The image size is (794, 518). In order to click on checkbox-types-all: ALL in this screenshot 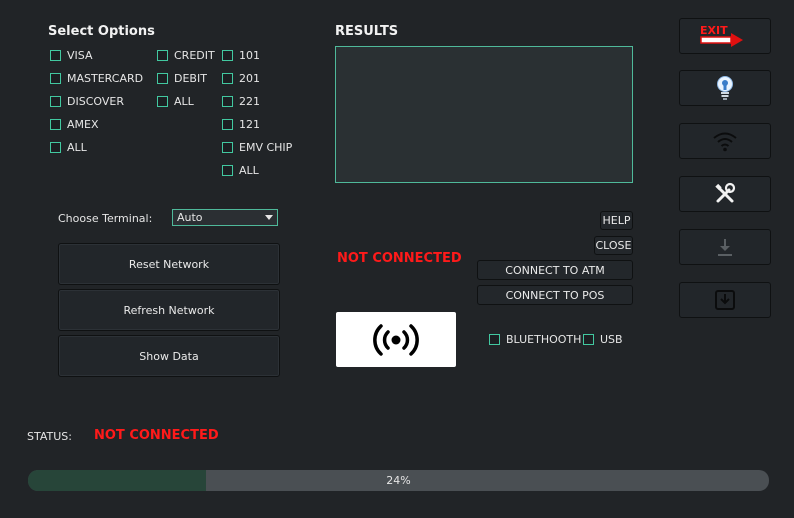, I will do `click(175, 101)`.